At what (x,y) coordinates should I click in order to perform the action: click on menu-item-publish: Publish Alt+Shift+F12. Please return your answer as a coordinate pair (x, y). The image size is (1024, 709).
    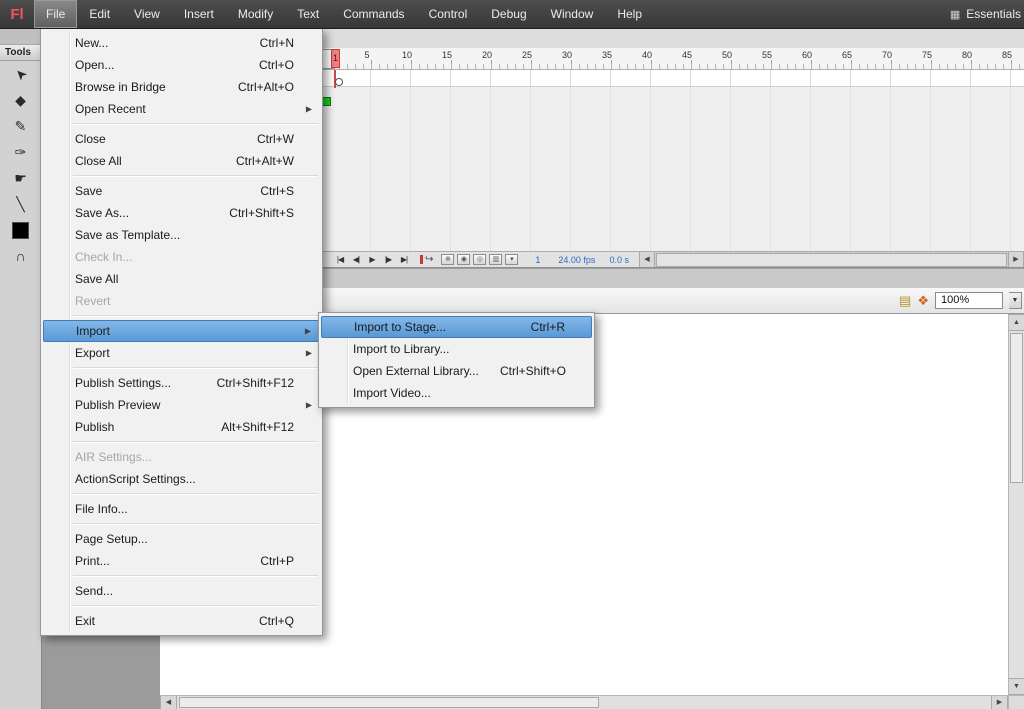
    Looking at the image, I should click on (181, 427).